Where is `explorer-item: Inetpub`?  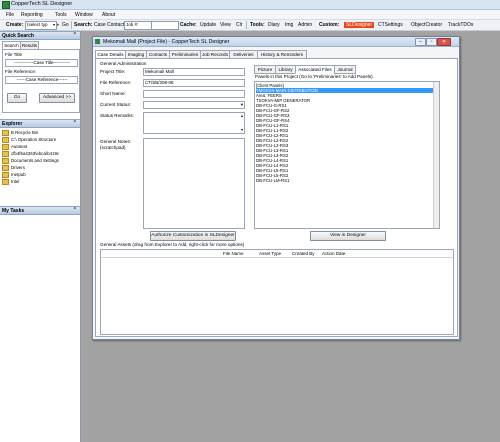 explorer-item: Inetpub is located at coordinates (14, 175).